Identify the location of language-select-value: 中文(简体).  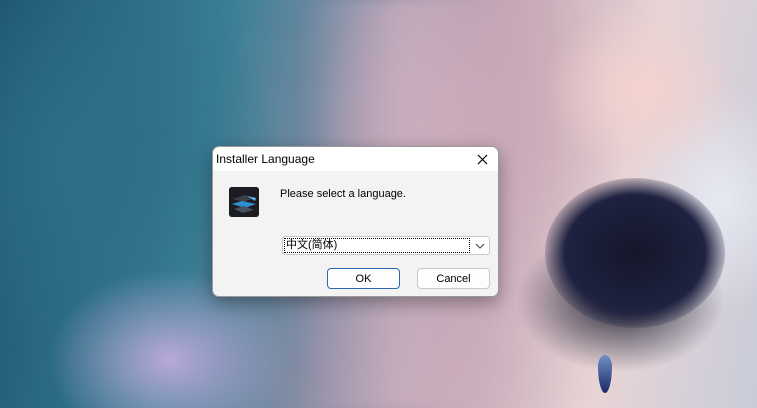
(377, 245).